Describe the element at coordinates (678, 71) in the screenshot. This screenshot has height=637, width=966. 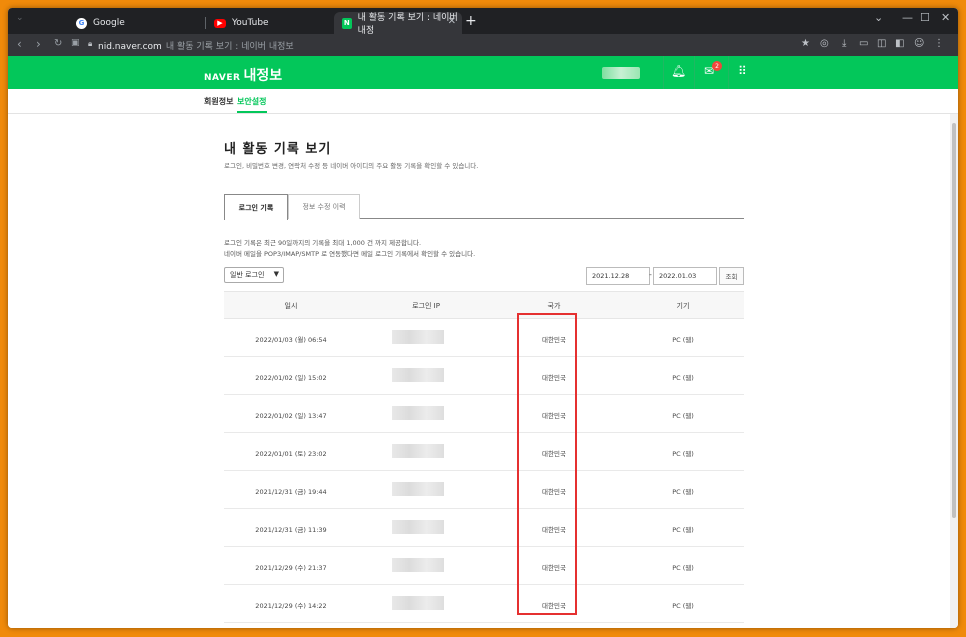
I see `bell-icon: 🔔︎` at that location.